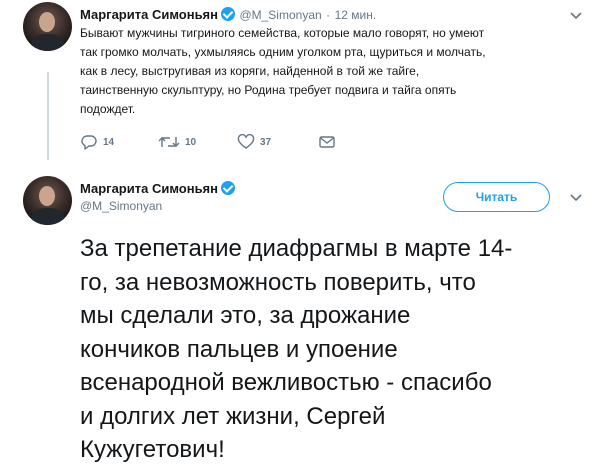 The image size is (599, 471). I want to click on tweet-text-line: За трепетание диафрагмы в марте 14-, so click(296, 248).